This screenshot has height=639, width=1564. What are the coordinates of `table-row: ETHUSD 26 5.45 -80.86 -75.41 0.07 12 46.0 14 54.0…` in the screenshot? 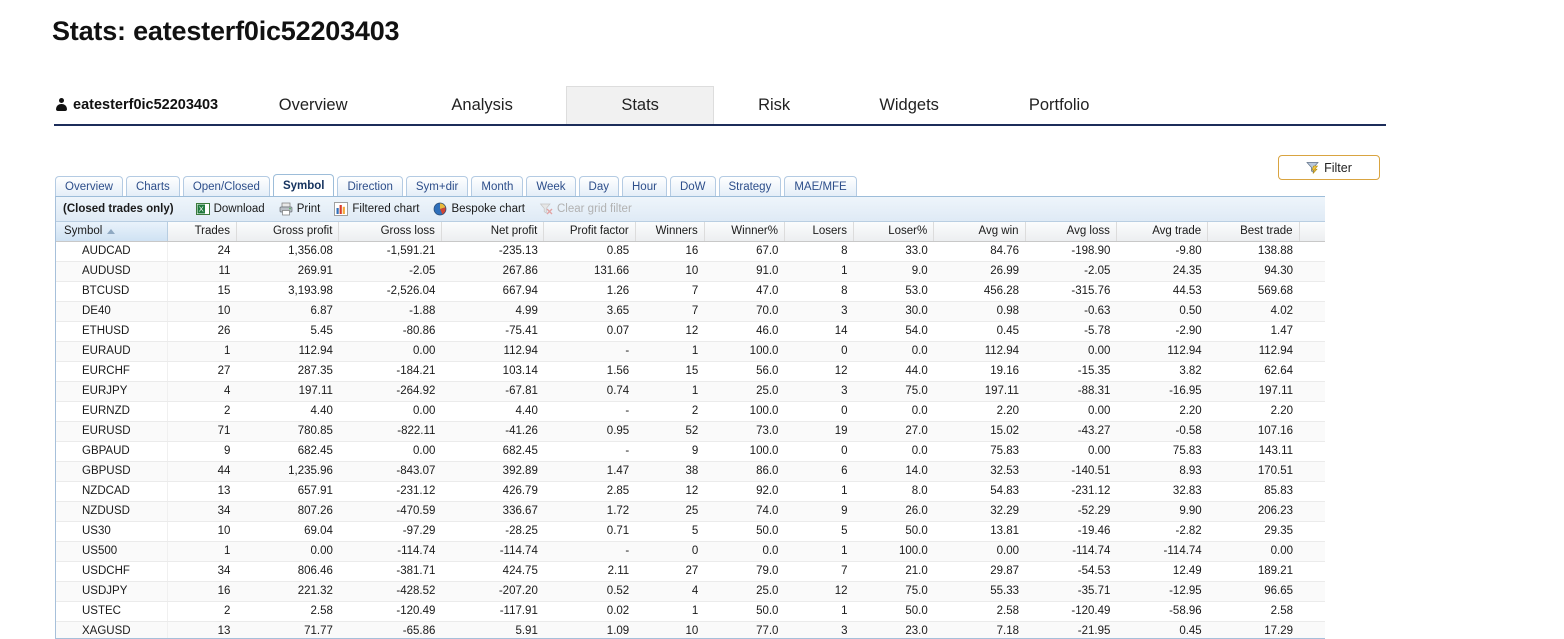 It's located at (717, 331).